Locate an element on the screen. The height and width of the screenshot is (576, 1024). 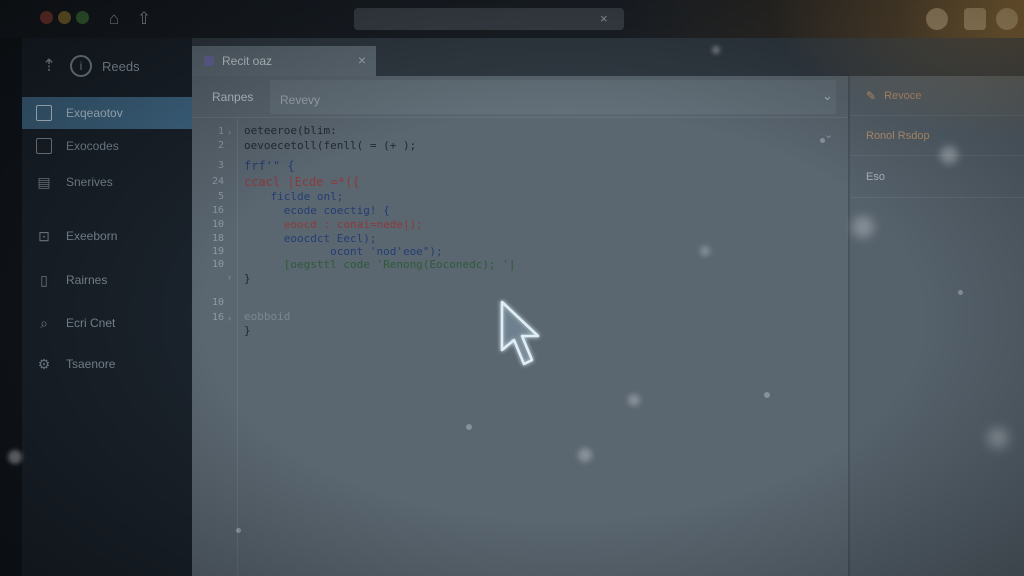
revision-select-value: Revevy is located at coordinates (300, 100).